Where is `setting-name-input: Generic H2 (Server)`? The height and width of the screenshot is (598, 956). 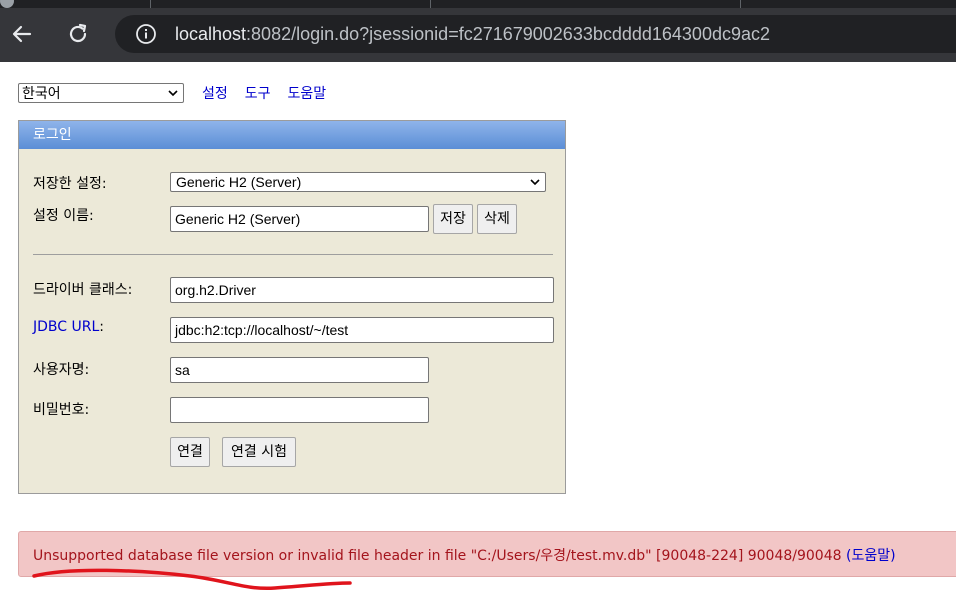
setting-name-input: Generic H2 (Server) is located at coordinates (299, 219).